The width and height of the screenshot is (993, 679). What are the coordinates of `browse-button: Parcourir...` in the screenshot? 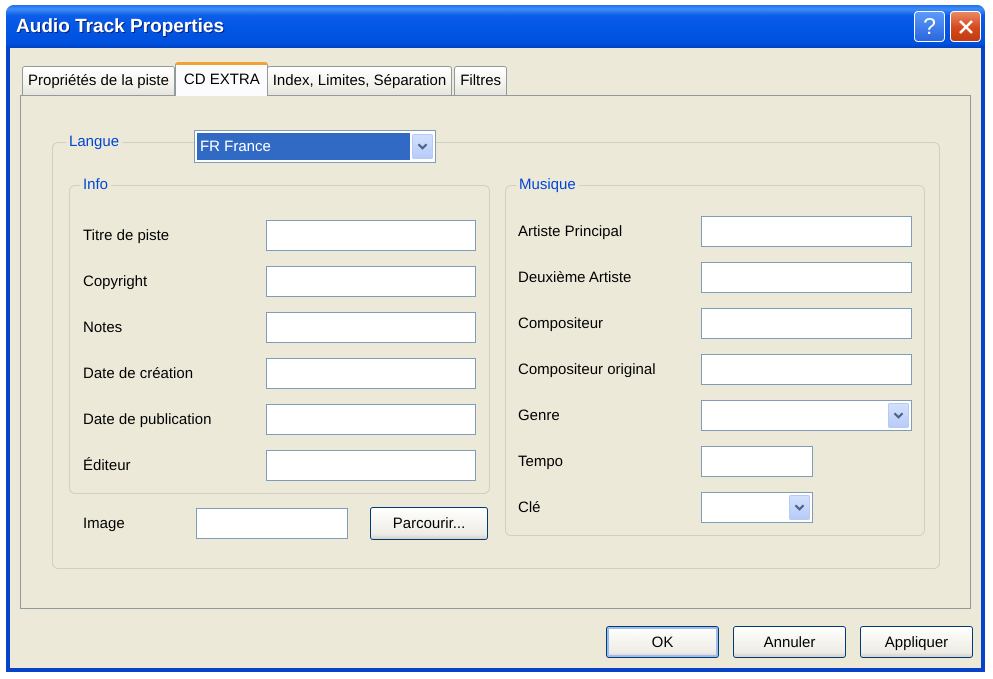 It's located at (429, 523).